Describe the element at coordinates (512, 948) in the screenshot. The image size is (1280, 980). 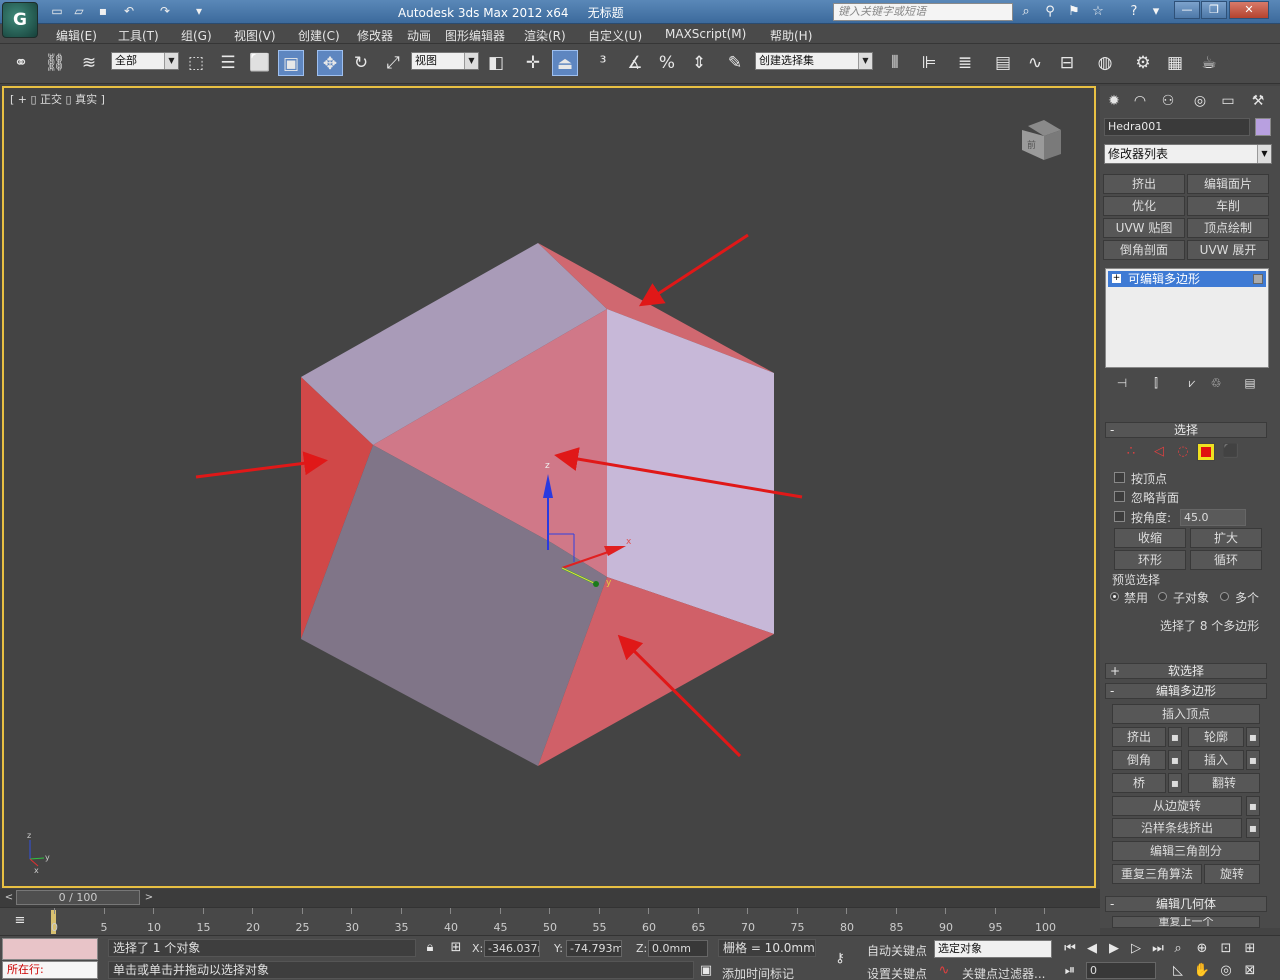
I see `x-coordinate-field: -346.037m` at that location.